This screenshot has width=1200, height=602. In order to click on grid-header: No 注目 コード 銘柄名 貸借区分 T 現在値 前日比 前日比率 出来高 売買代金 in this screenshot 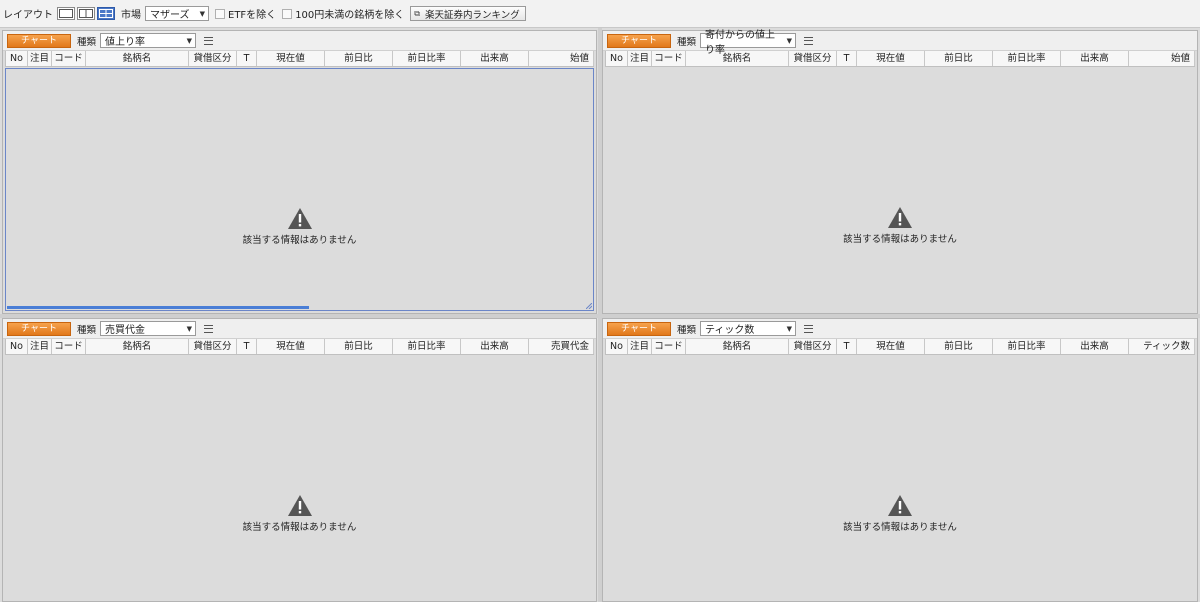, I will do `click(299, 347)`.